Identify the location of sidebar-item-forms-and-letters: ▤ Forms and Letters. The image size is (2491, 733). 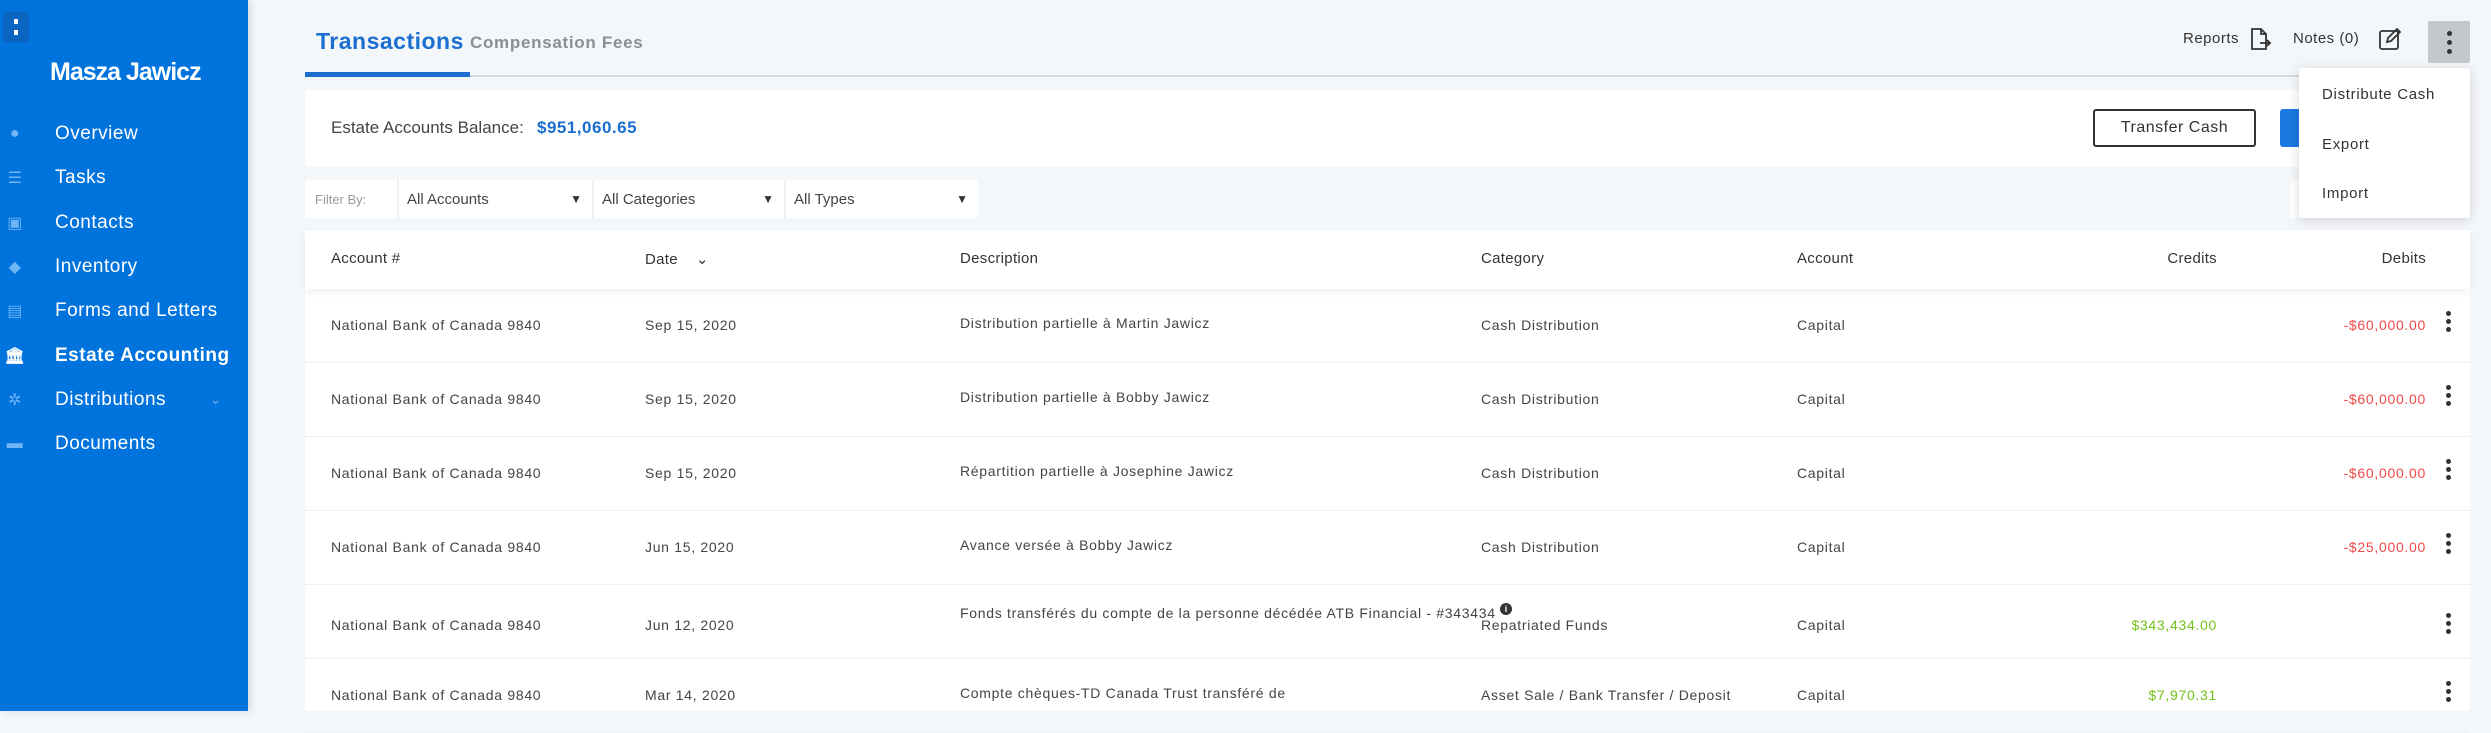
(124, 311).